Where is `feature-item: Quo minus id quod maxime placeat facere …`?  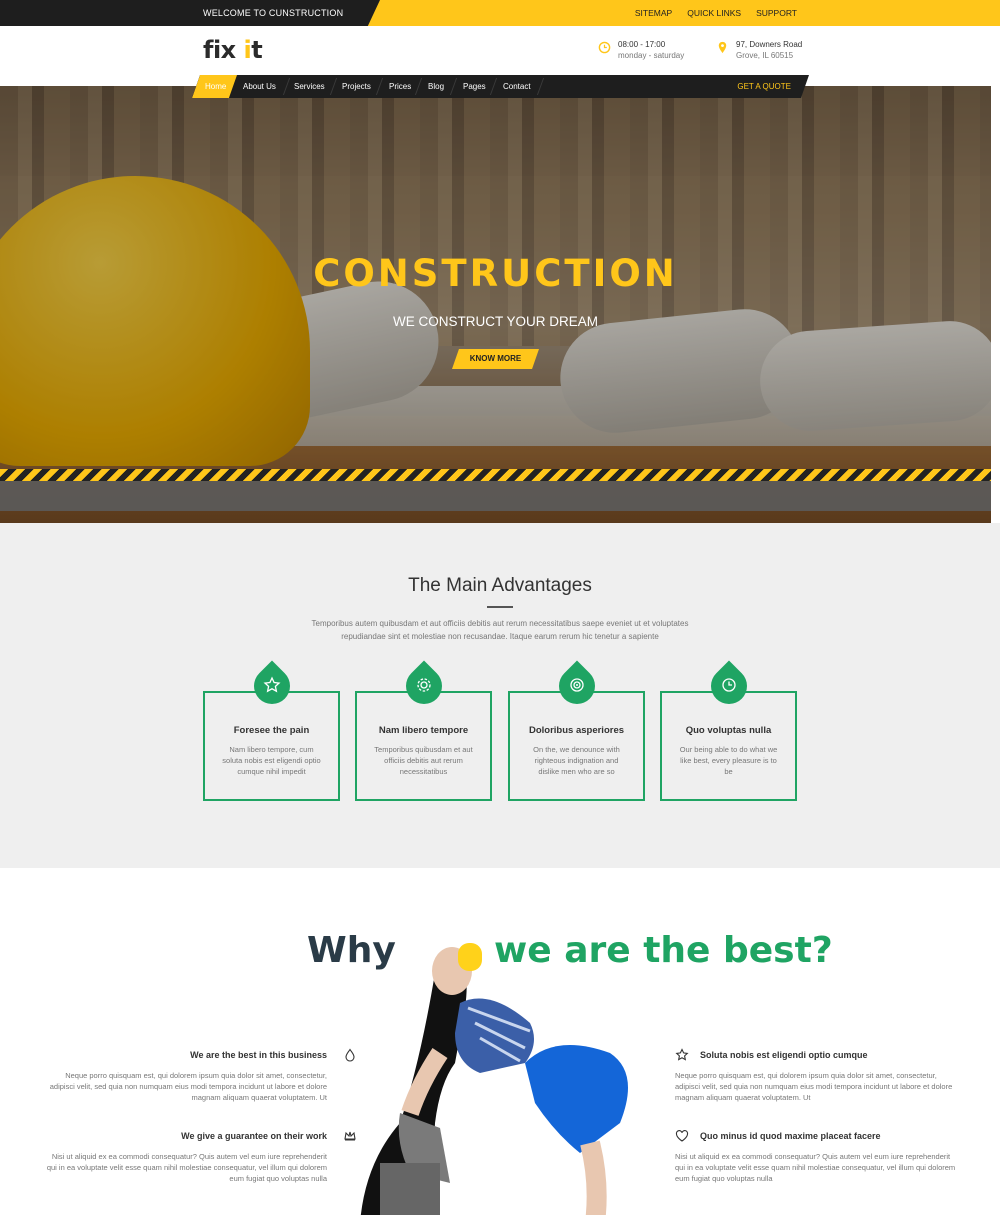 feature-item: Quo minus id quod maxime placeat facere … is located at coordinates (817, 1157).